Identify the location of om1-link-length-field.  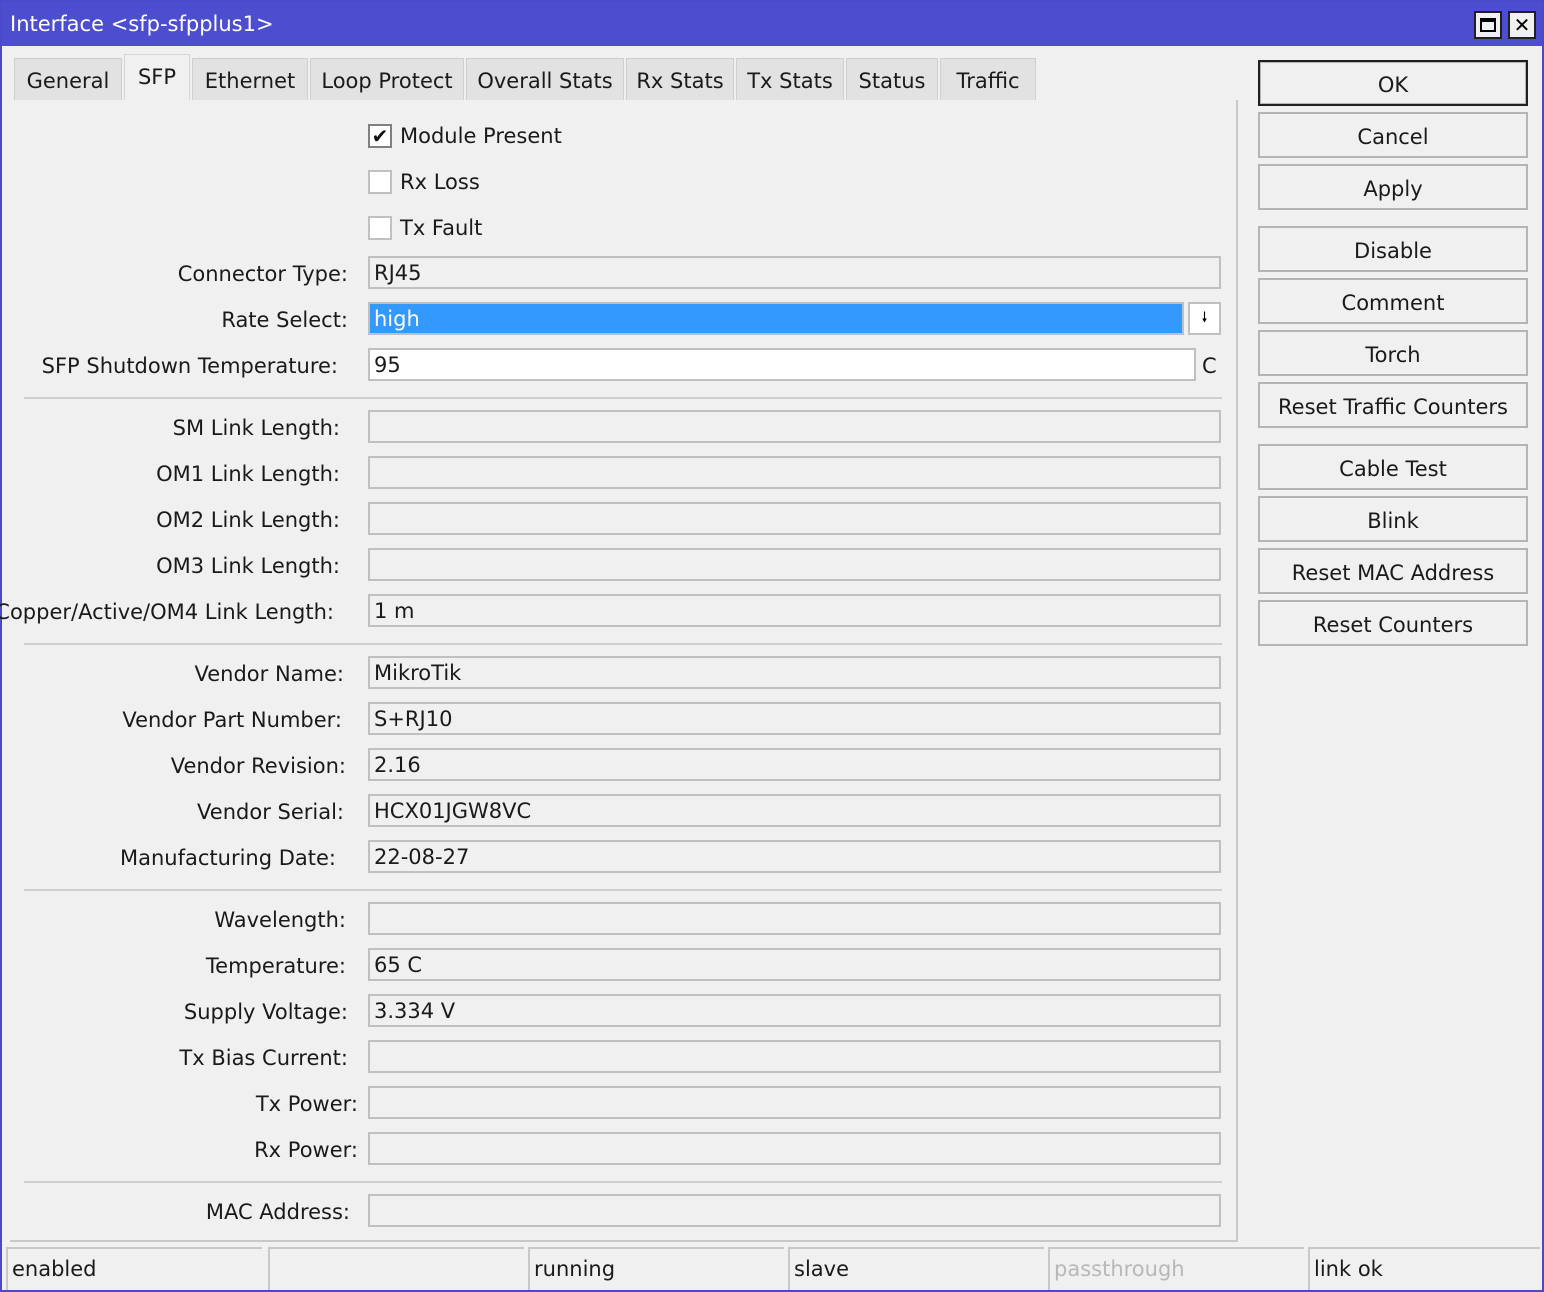
(794, 472).